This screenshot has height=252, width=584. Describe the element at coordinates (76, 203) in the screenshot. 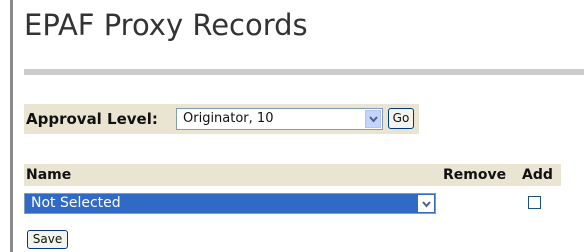

I see `proxy-name-value: Not Selected` at that location.